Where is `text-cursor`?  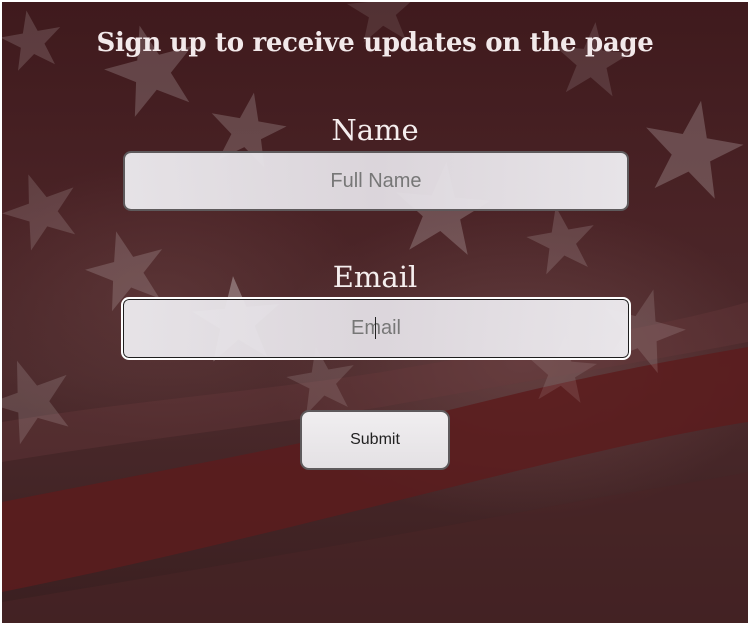 text-cursor is located at coordinates (375, 328).